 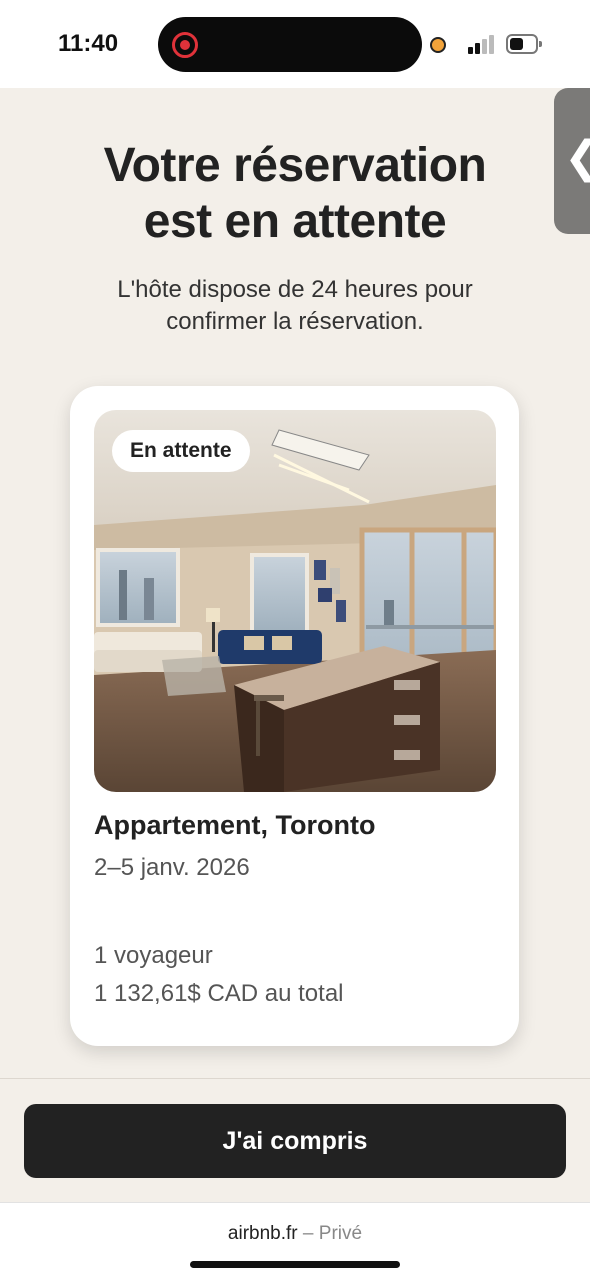 I want to click on private-mode-label: Privé, so click(x=340, y=1233).